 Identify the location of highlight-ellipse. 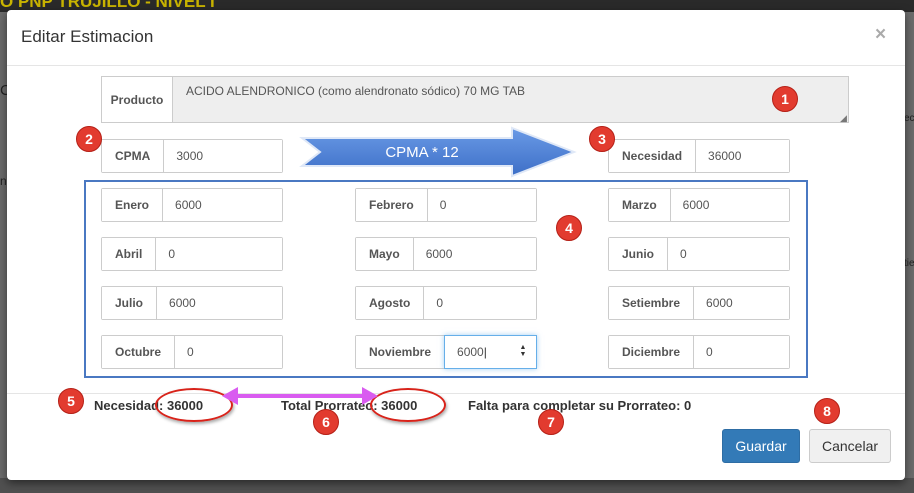
(408, 405).